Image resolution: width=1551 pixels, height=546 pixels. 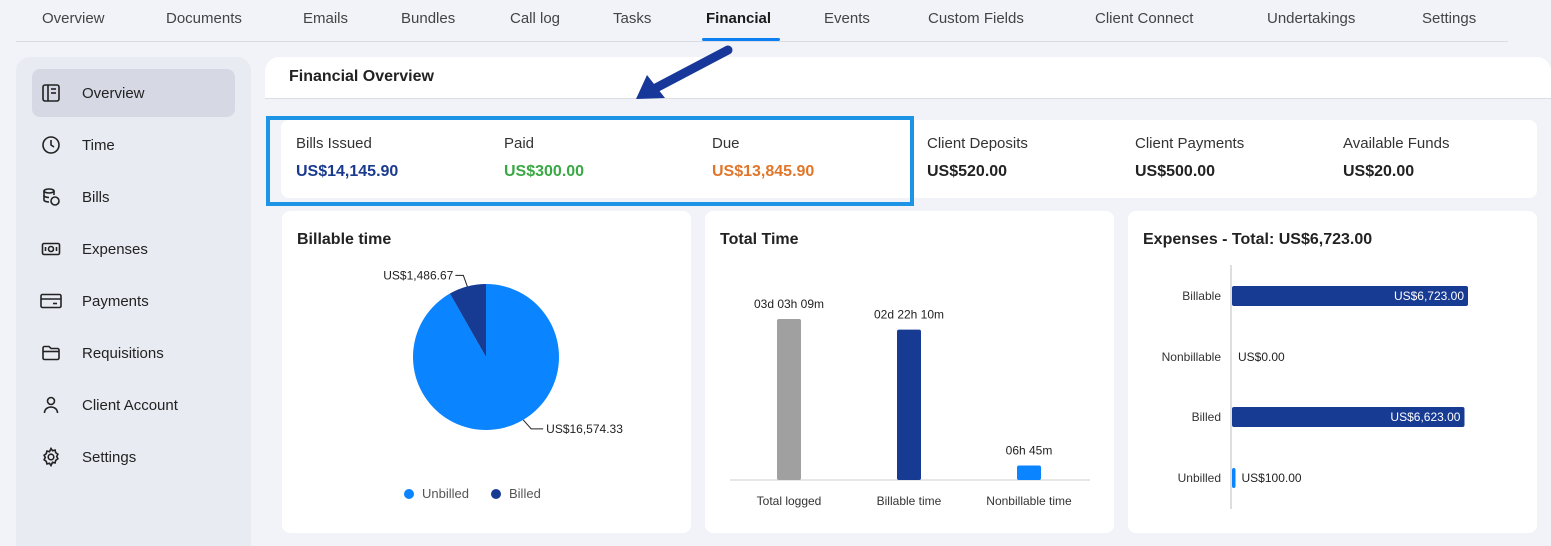 What do you see at coordinates (51, 301) in the screenshot?
I see `credit-card-icon` at bounding box center [51, 301].